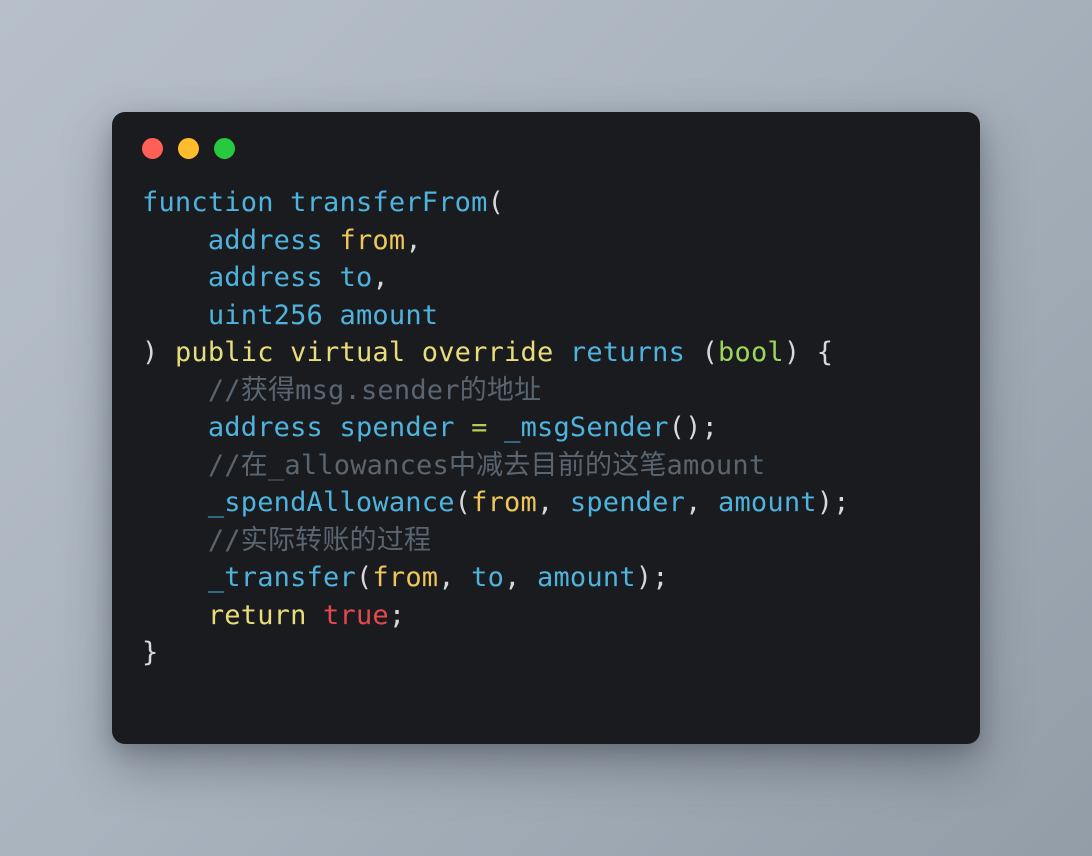  What do you see at coordinates (546, 148) in the screenshot?
I see `window-titlebar` at bounding box center [546, 148].